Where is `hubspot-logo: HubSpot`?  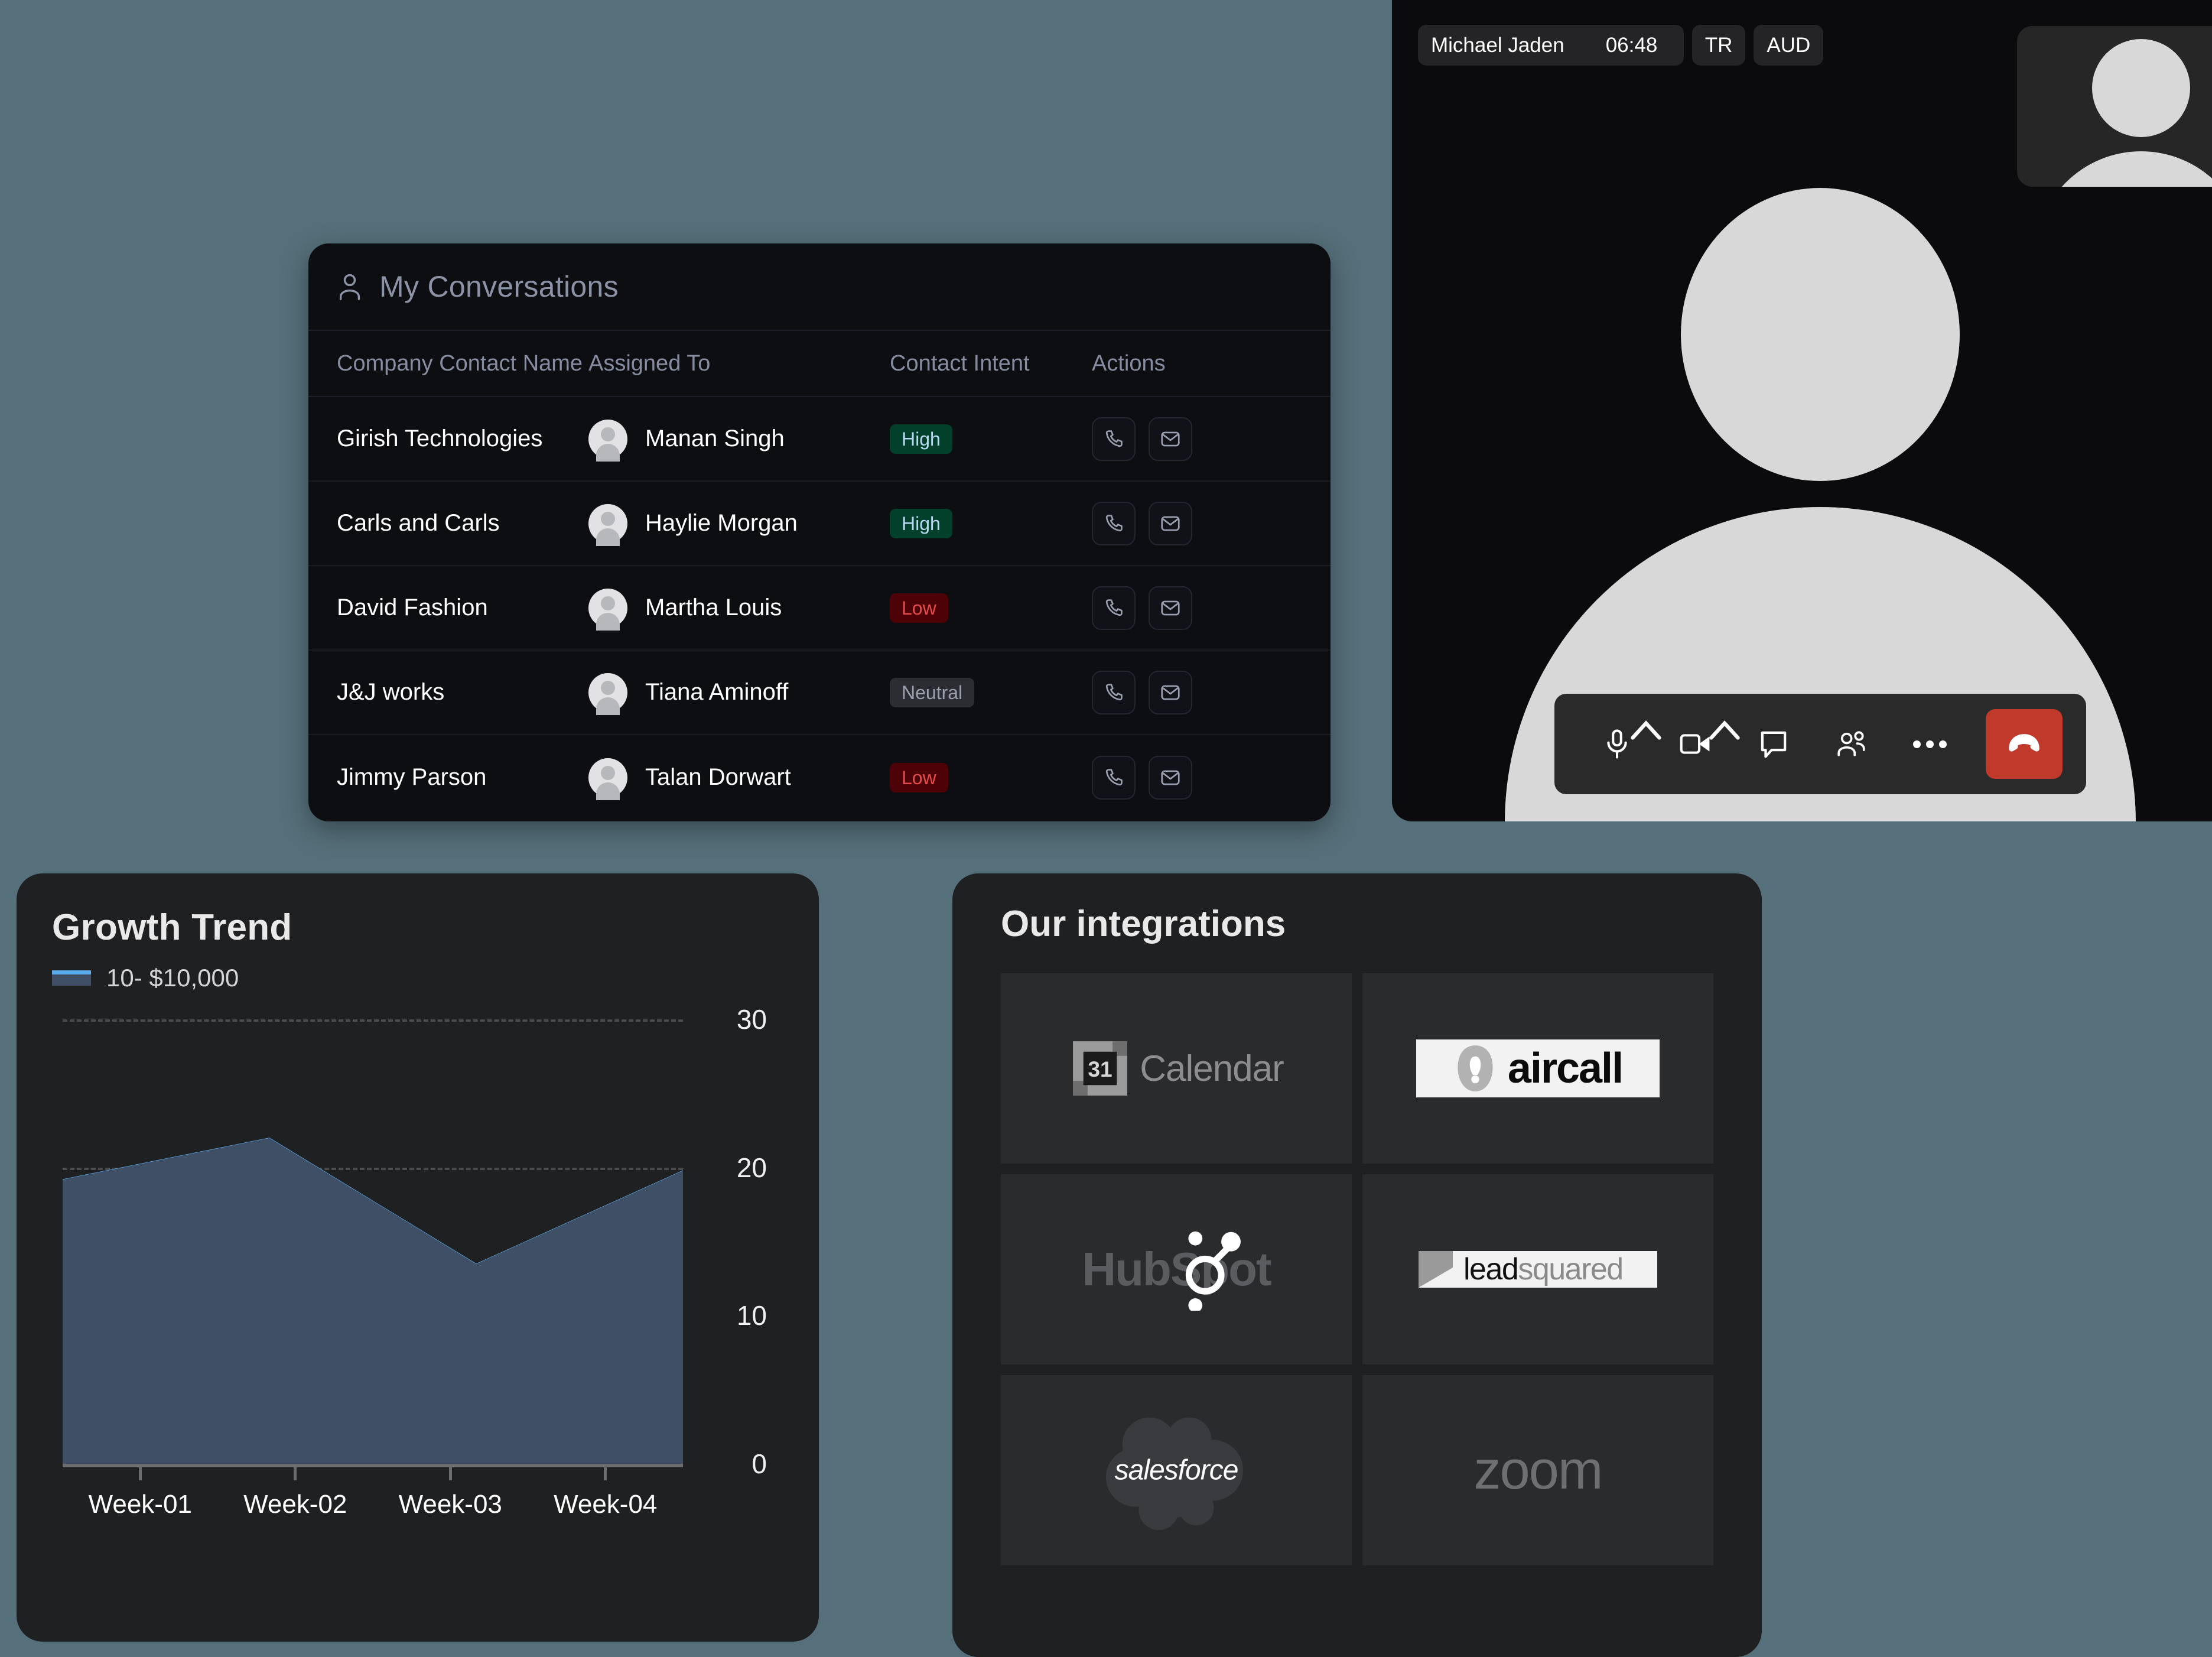
hubspot-logo: HubSpot is located at coordinates (1177, 1271).